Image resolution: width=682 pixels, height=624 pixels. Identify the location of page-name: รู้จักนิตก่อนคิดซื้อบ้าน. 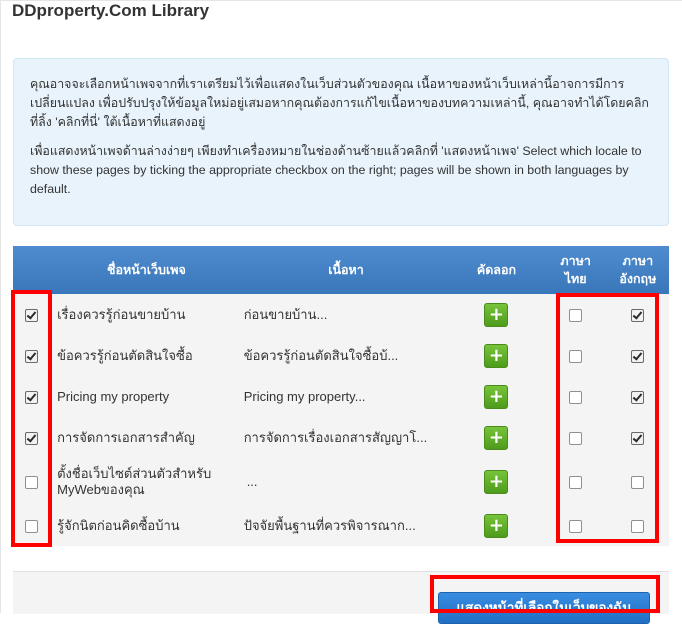
(118, 525).